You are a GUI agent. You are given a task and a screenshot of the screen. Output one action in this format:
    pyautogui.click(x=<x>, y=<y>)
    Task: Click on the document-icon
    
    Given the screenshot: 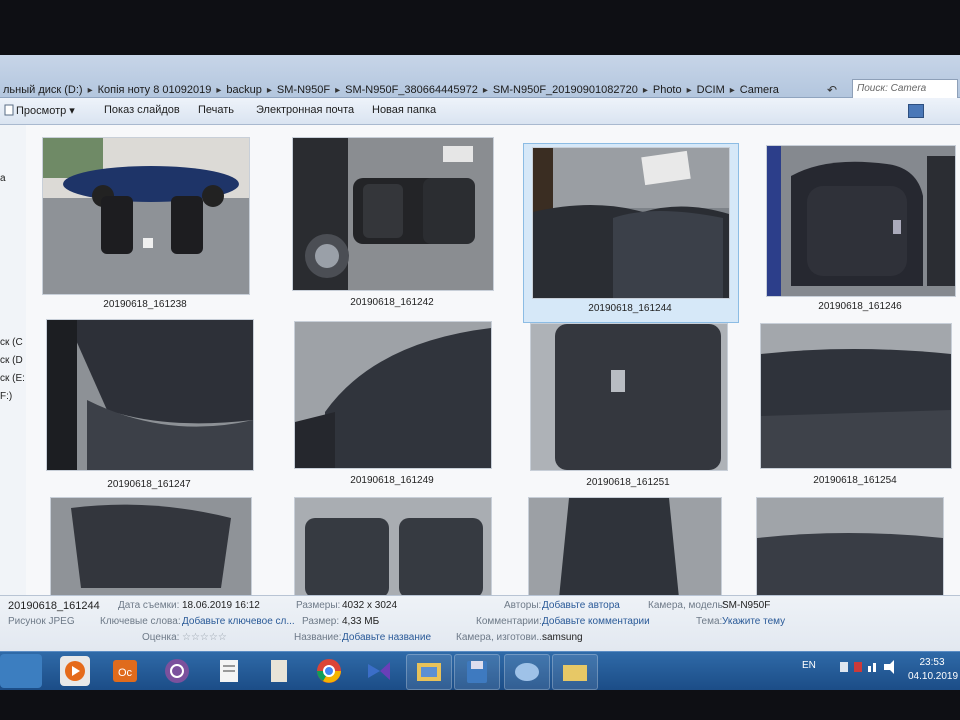 What is the action you would take?
    pyautogui.click(x=279, y=671)
    